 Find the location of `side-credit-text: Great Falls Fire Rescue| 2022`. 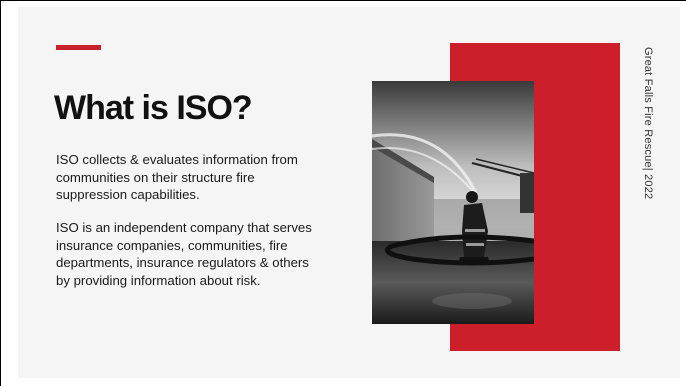

side-credit-text: Great Falls Fire Rescue| 2022 is located at coordinates (648, 123).